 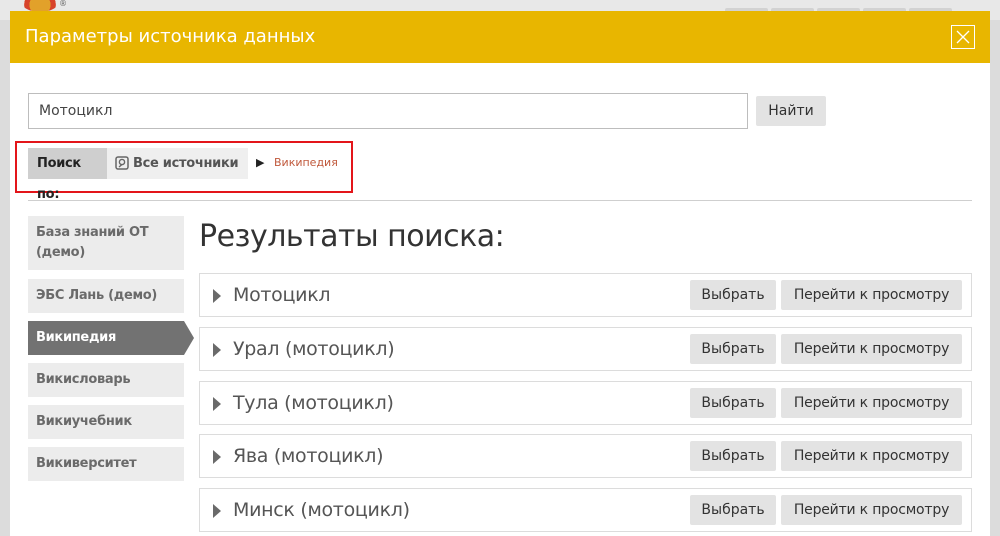 What do you see at coordinates (86, 463) in the screenshot?
I see `sidebar-item-label: Викиверситет` at bounding box center [86, 463].